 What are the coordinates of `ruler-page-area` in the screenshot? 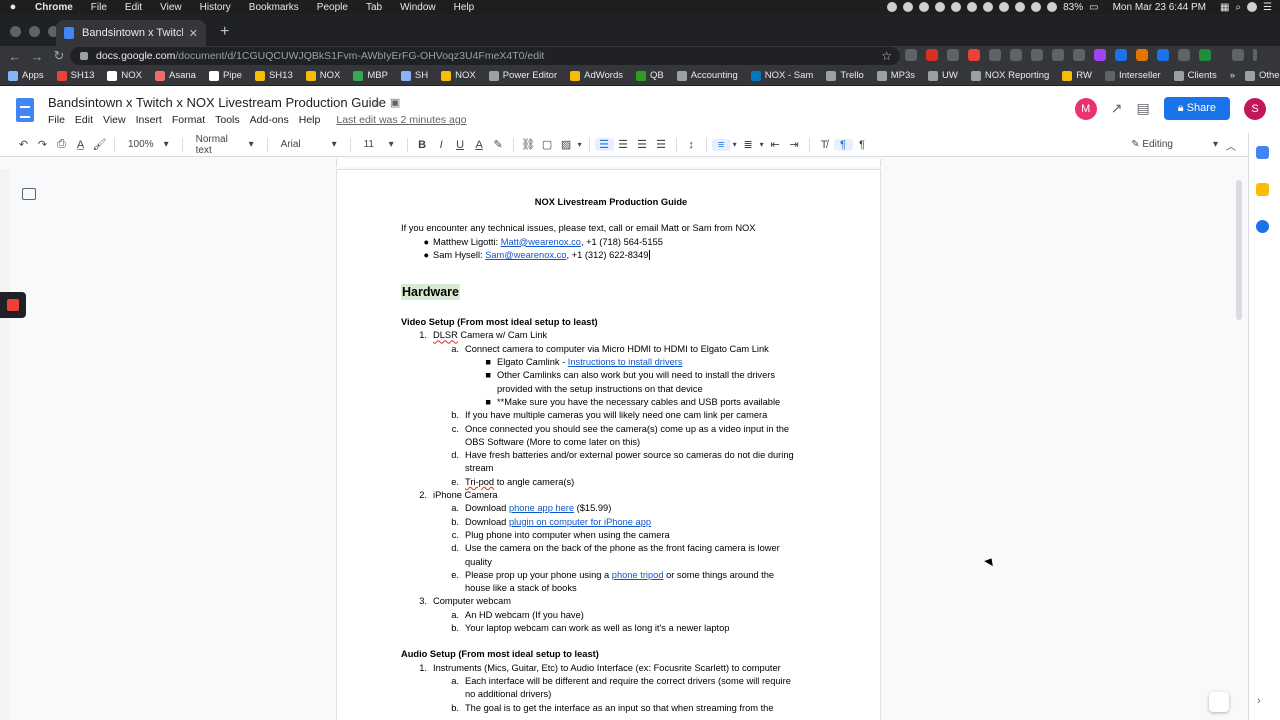 It's located at (608, 163).